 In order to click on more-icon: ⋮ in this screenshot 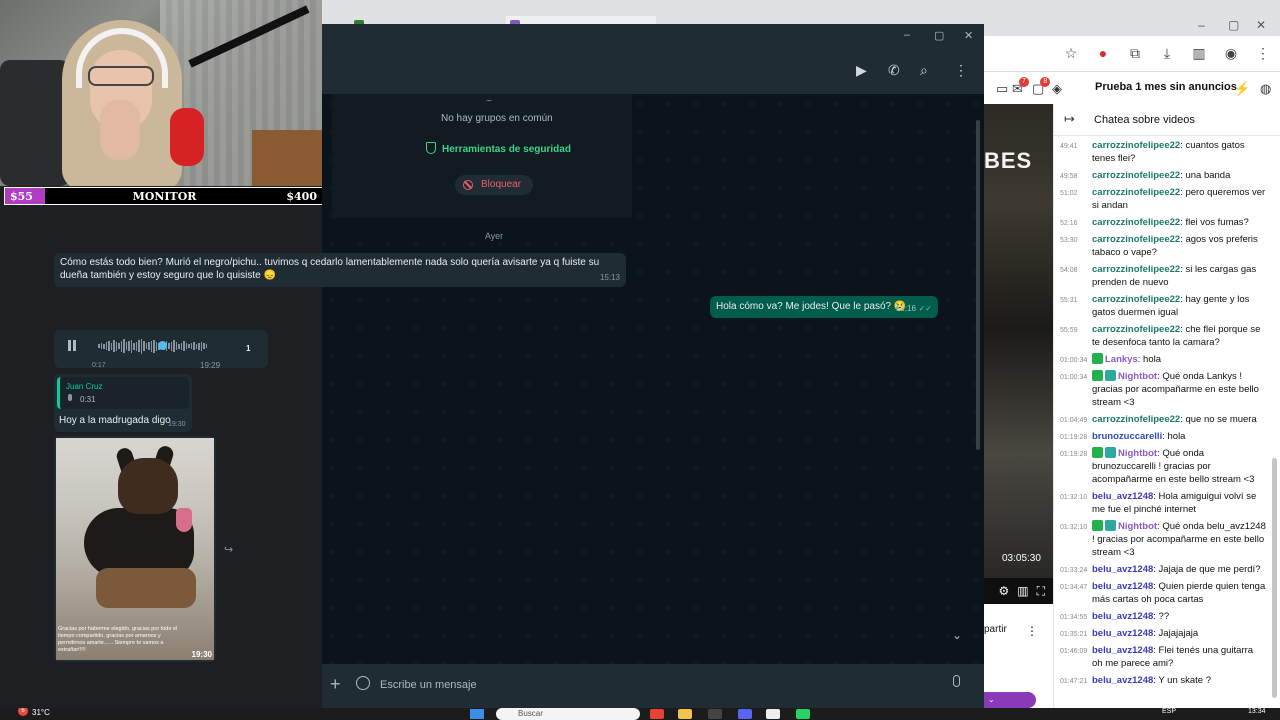, I will do `click(1032, 631)`.